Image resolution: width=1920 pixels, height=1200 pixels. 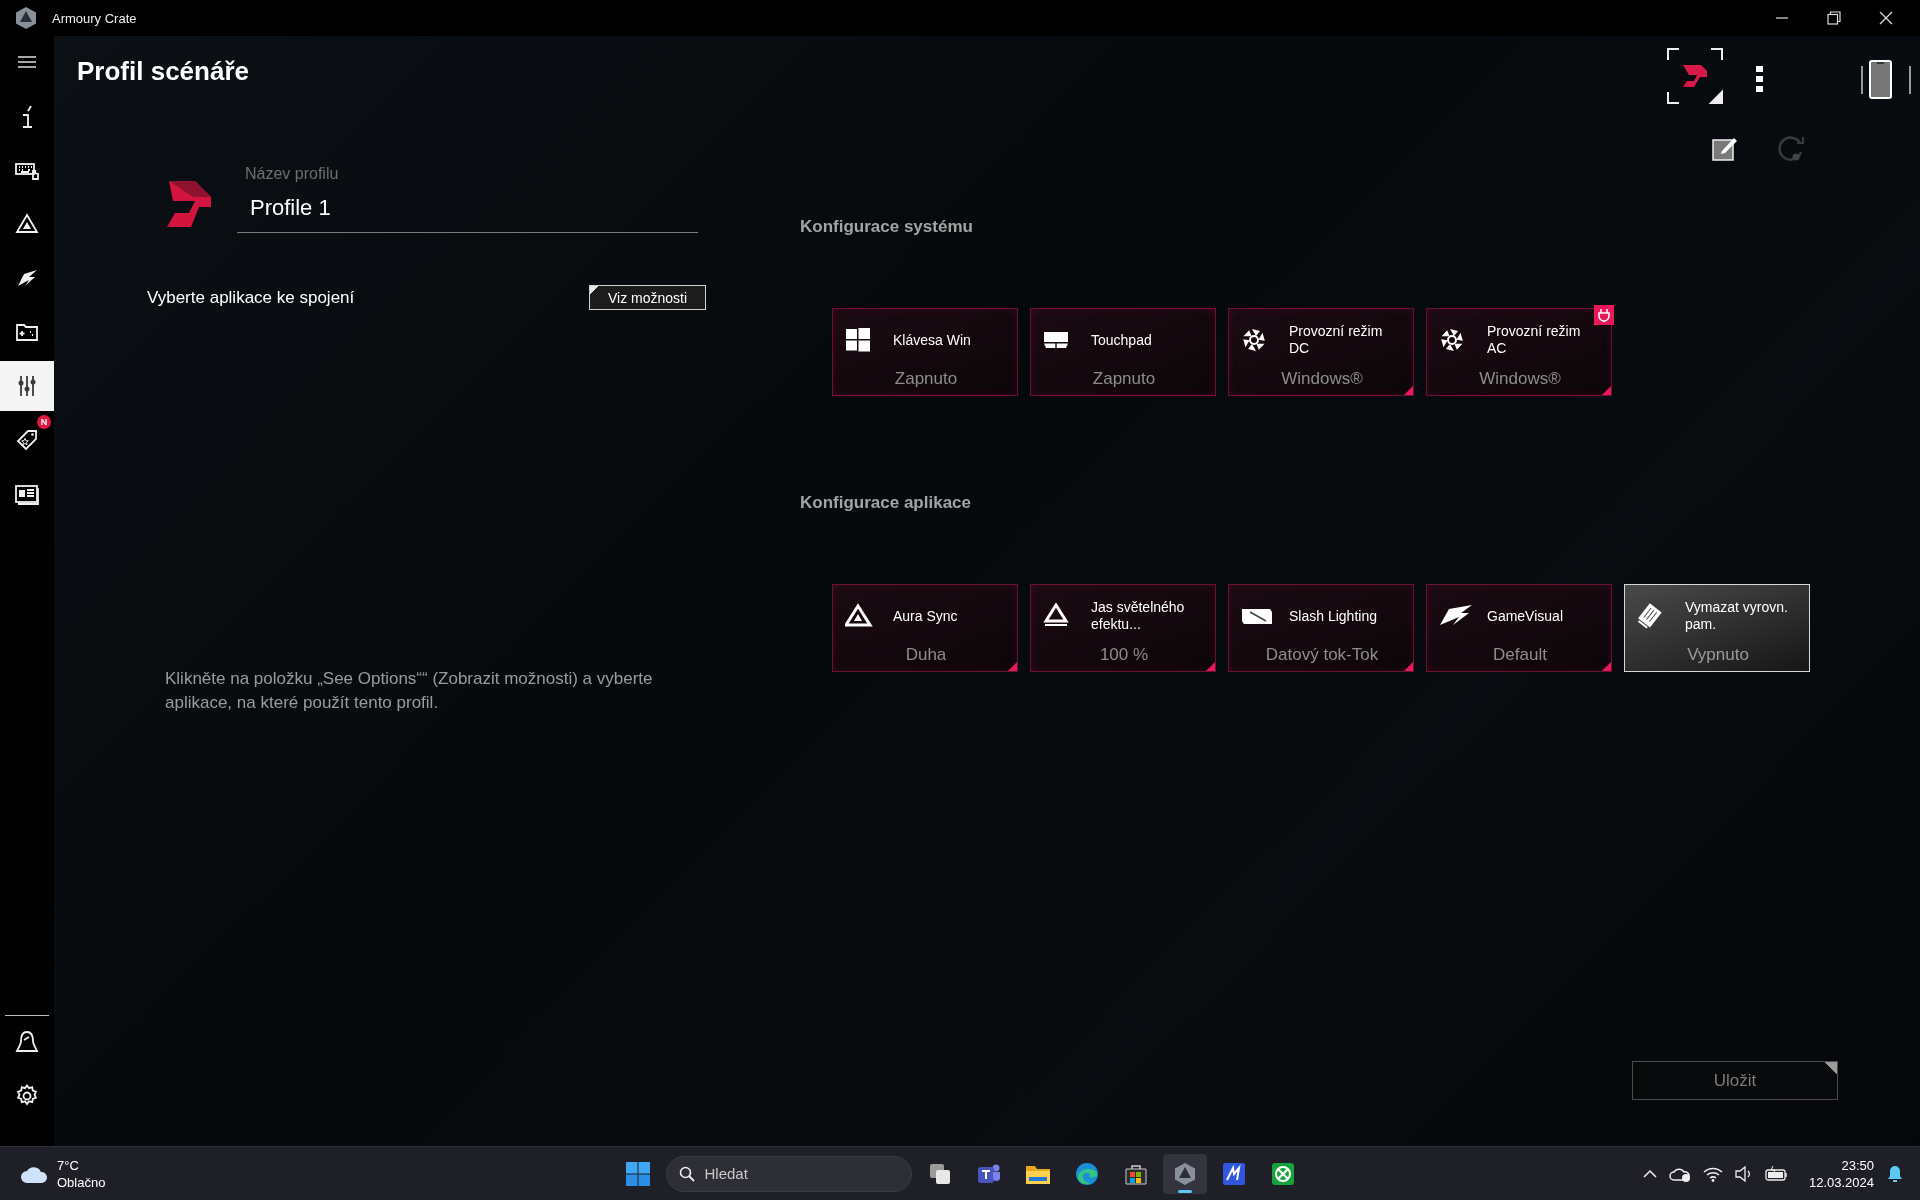 I want to click on phone-icon, so click(x=1886, y=80).